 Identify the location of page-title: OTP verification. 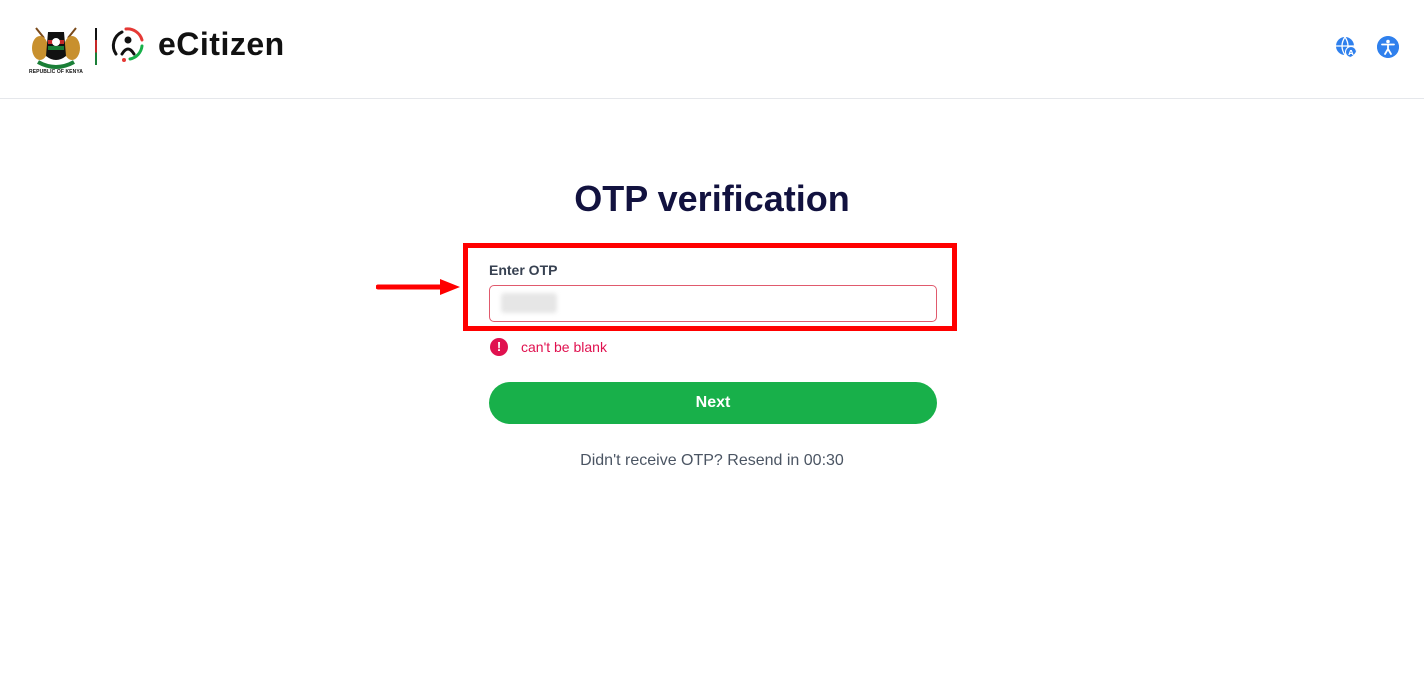
(712, 198).